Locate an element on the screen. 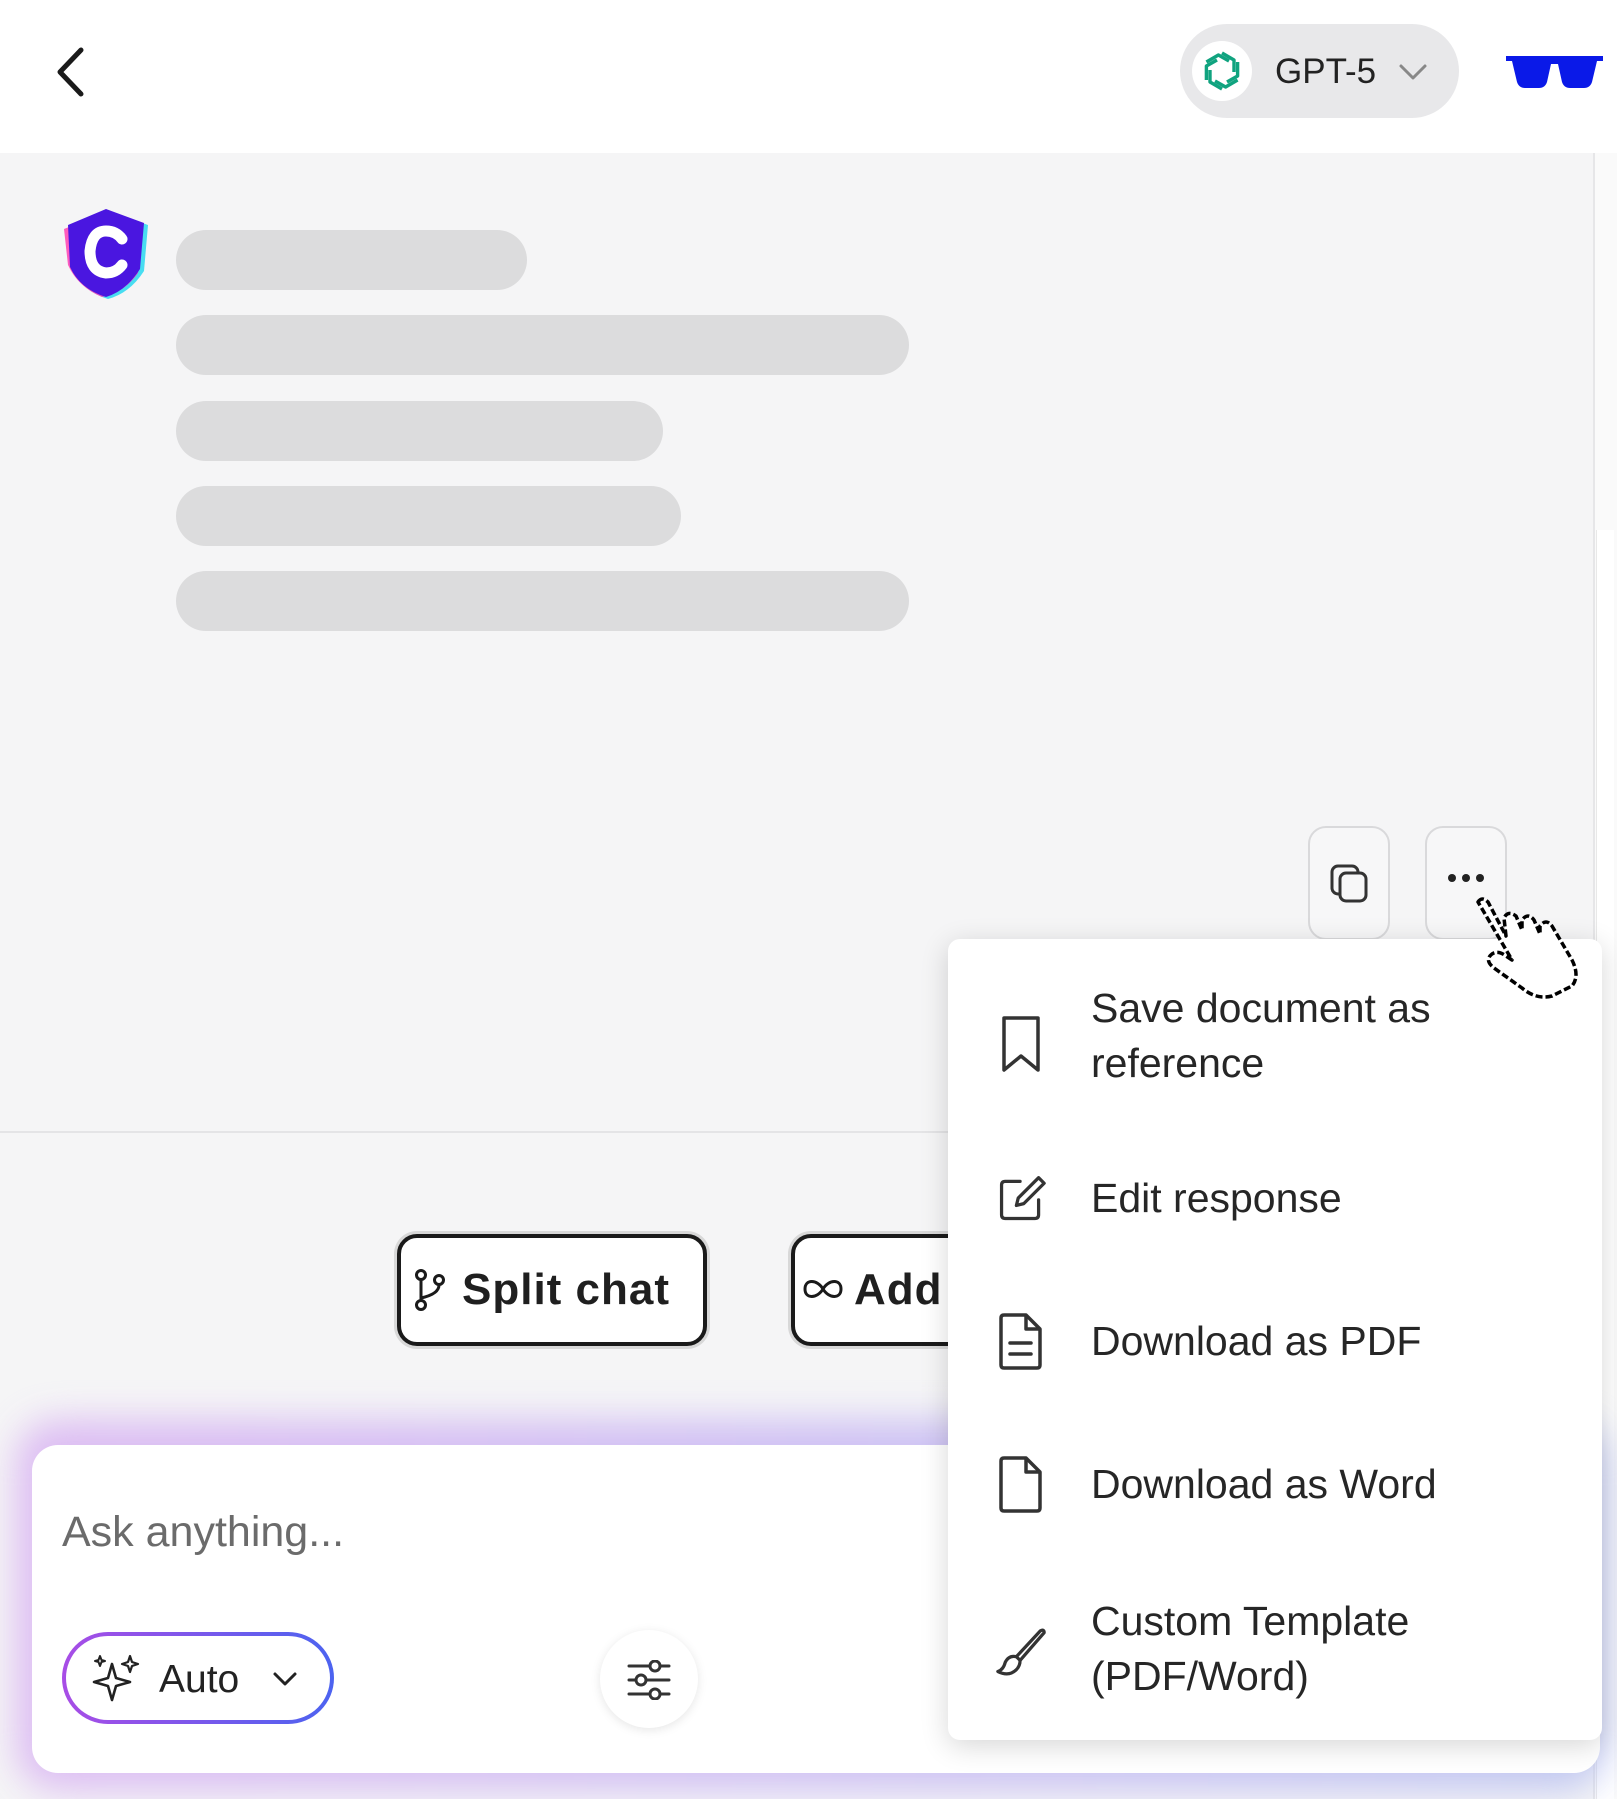 The width and height of the screenshot is (1617, 1799). menu-item-download-pdf: Download as PDF is located at coordinates (1275, 1346).